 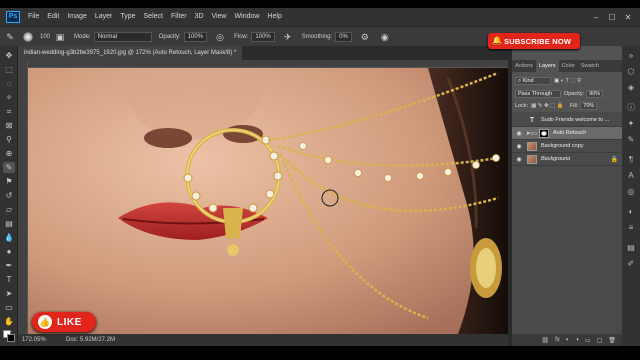 I want to click on tab-color: Color, so click(x=568, y=66).